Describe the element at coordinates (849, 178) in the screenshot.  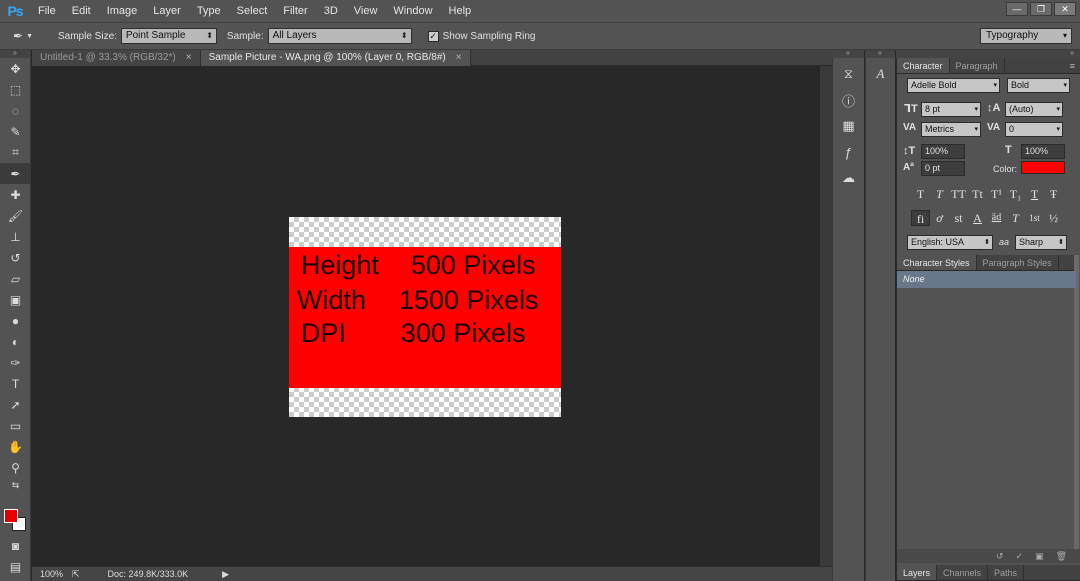
I see `creative-cloud-icon: ☁` at that location.